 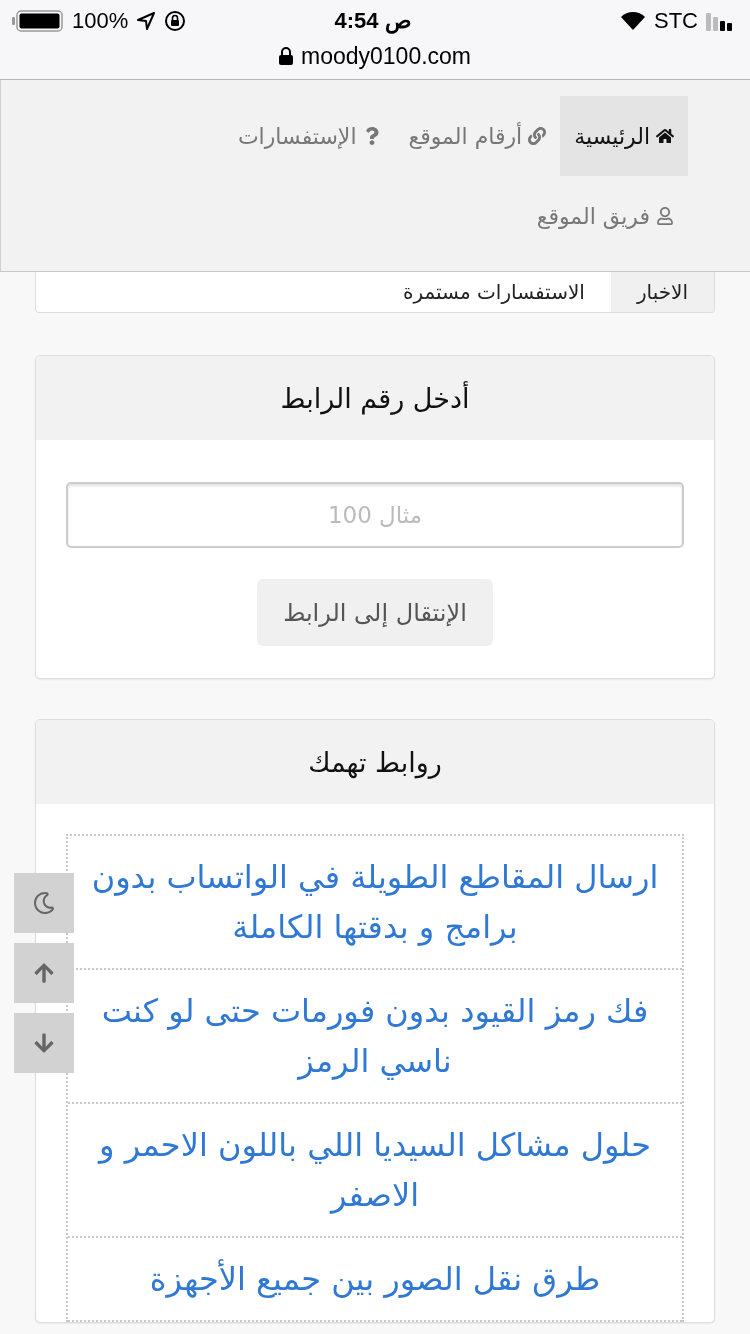 I want to click on link-icon, so click(x=537, y=136).